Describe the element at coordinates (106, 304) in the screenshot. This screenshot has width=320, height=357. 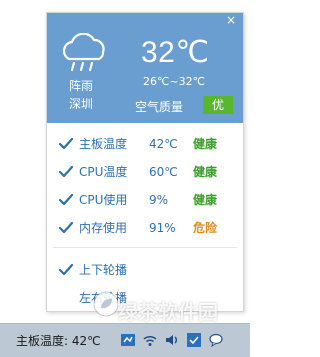
I see `watermark-logo-icon` at that location.